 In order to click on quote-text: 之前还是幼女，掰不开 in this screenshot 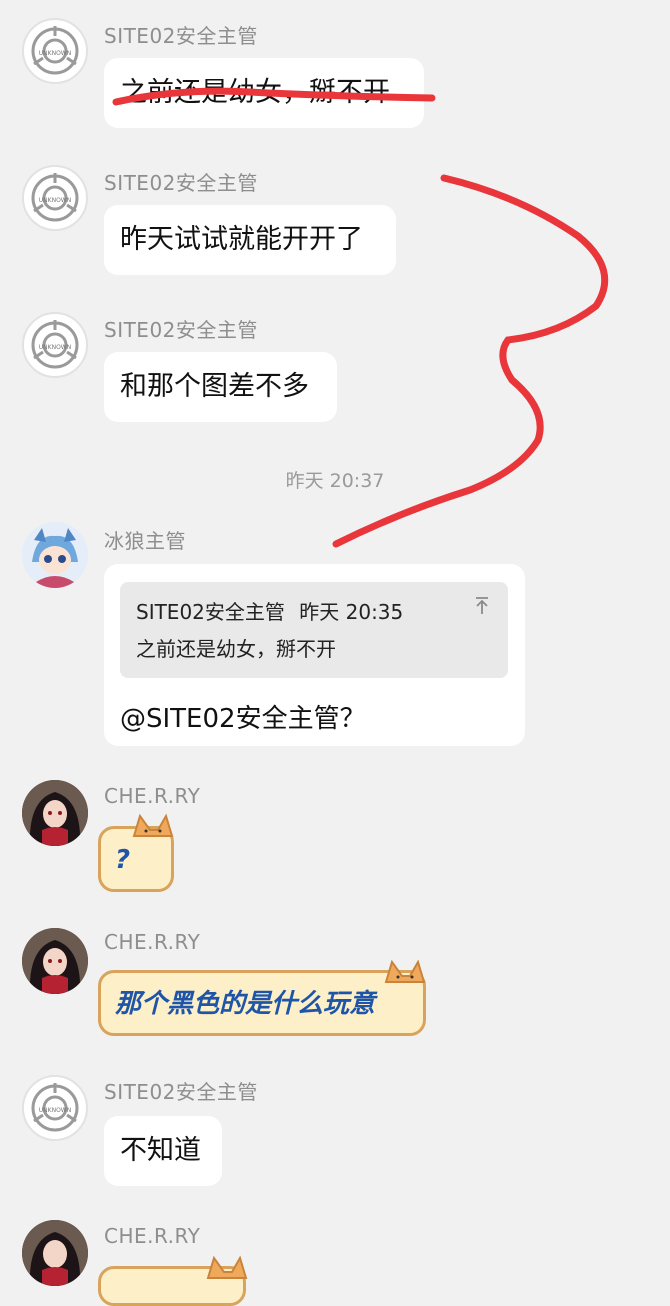, I will do `click(236, 649)`.